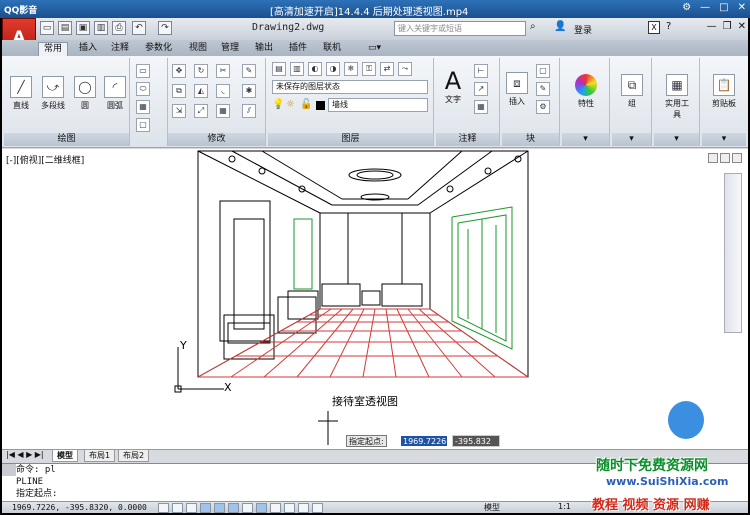 This screenshot has width=750, height=515. What do you see at coordinates (297, 69) in the screenshot?
I see `layer-state-icon: ▥` at bounding box center [297, 69].